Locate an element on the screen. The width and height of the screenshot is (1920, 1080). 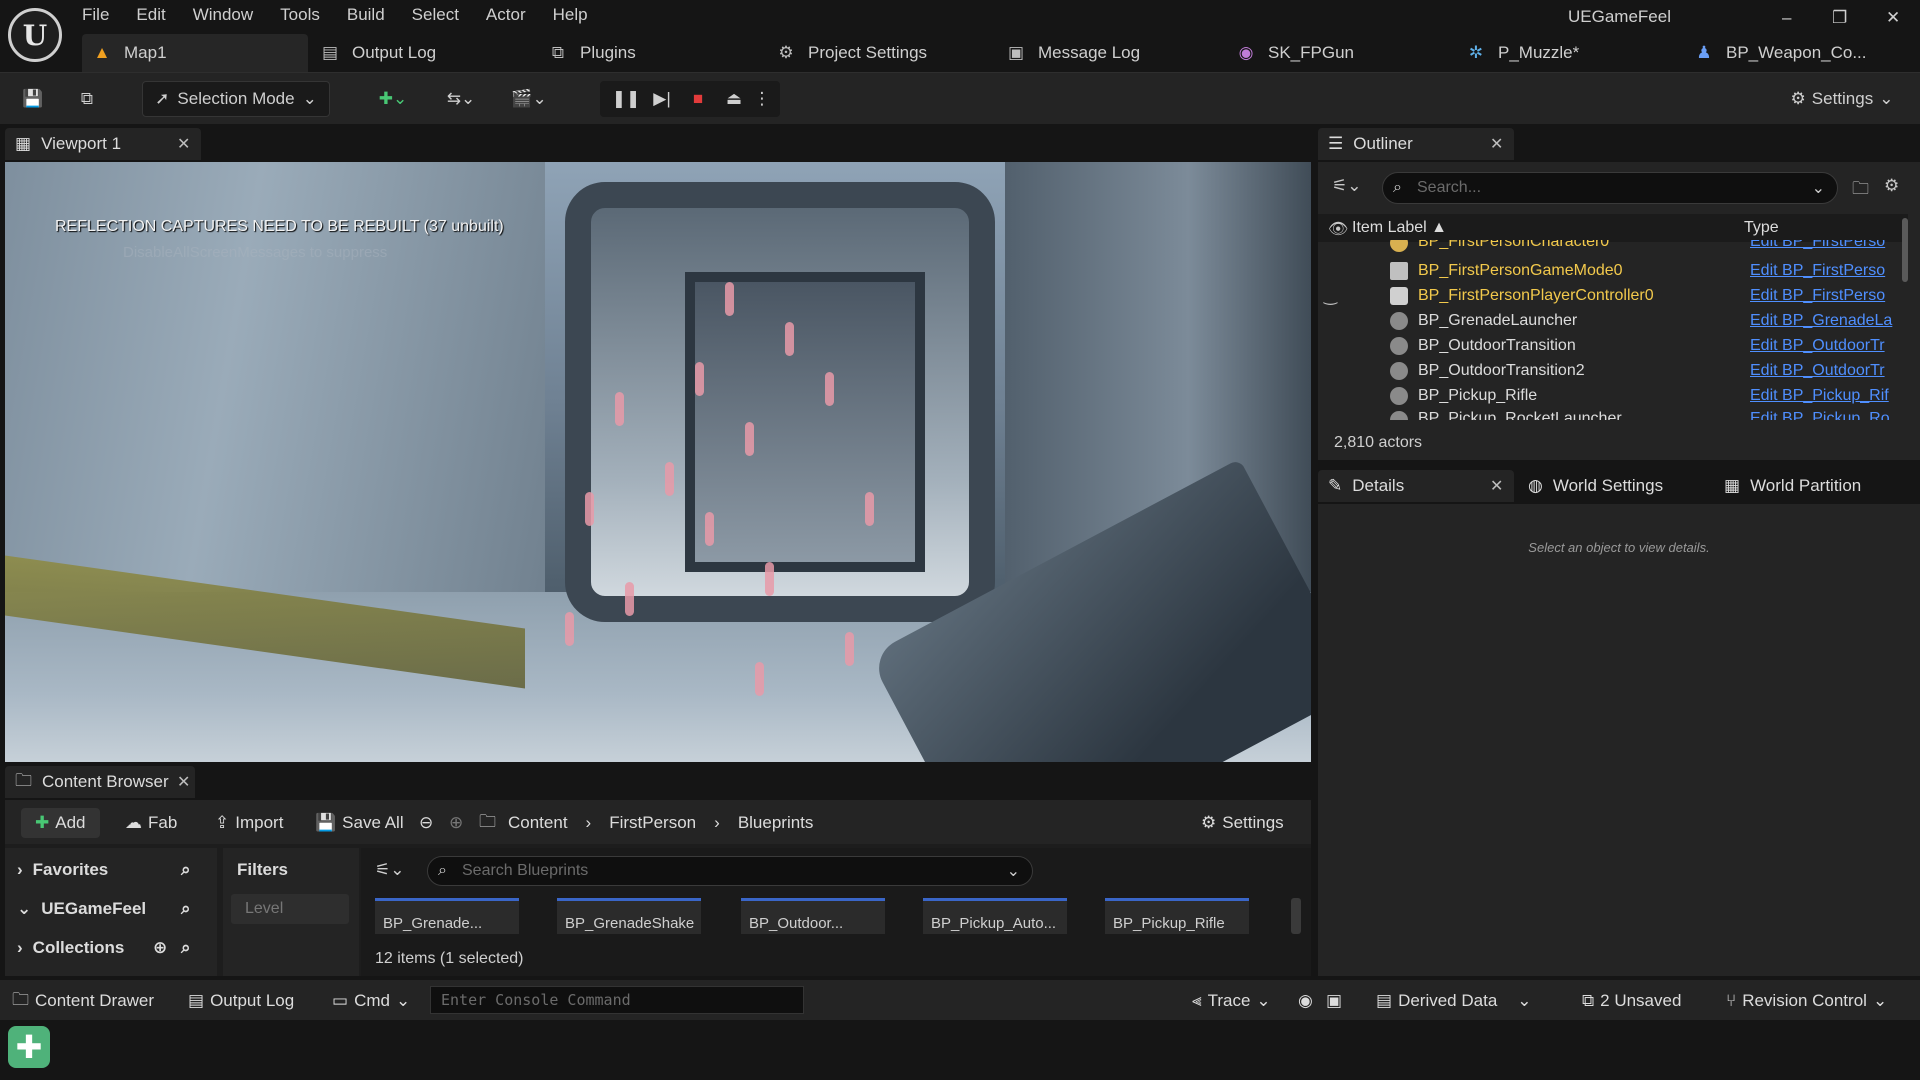
menu-actor: Actor is located at coordinates (515, 15).